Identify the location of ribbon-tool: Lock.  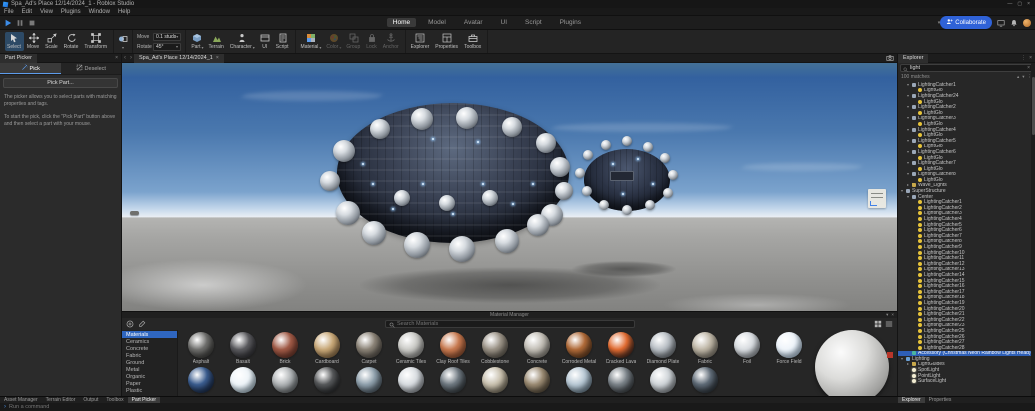
(372, 41).